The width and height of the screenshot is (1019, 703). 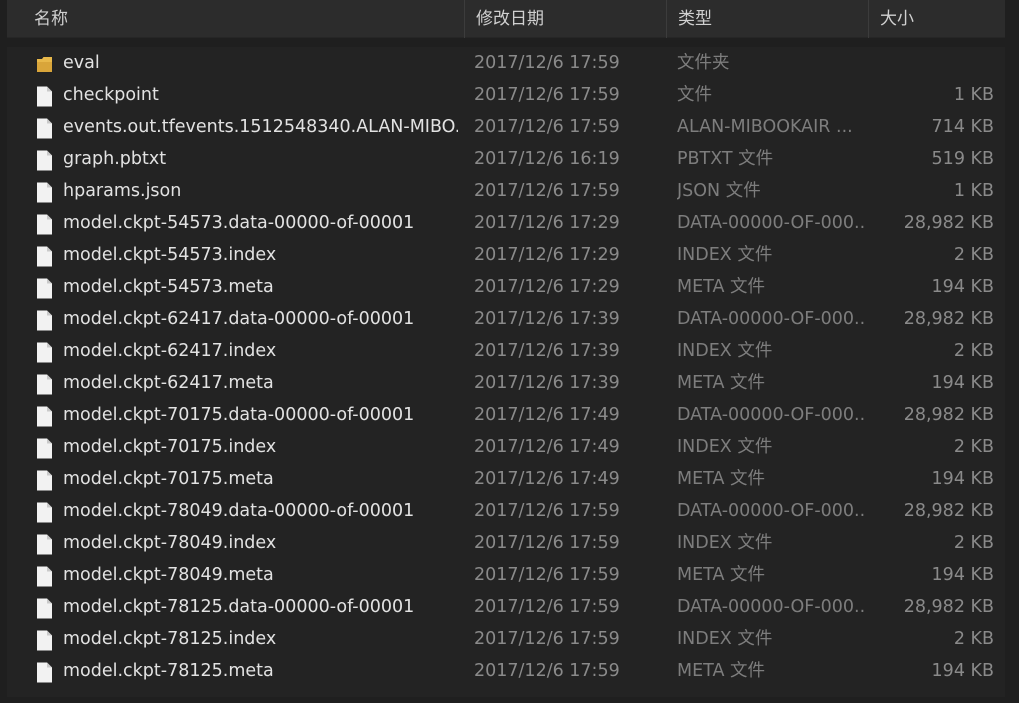 I want to click on file-name: model.ckpt-78049.meta, so click(x=168, y=575).